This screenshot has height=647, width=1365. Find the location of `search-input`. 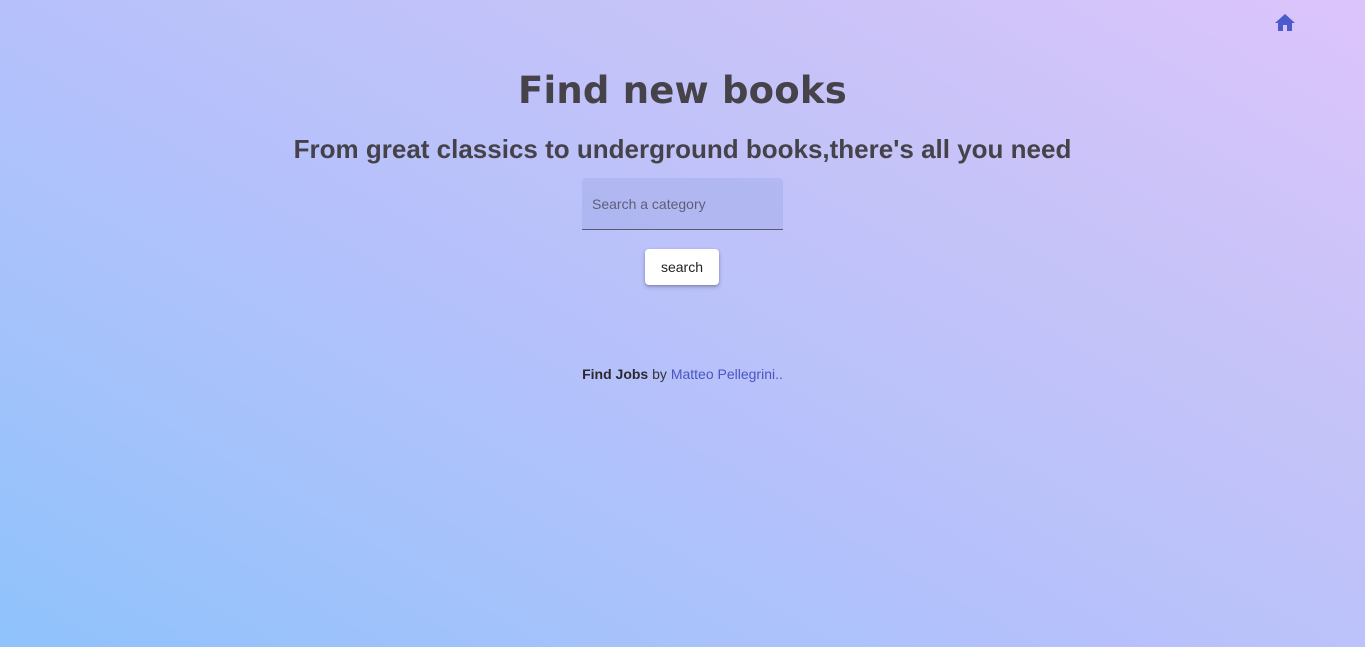

search-input is located at coordinates (682, 203).